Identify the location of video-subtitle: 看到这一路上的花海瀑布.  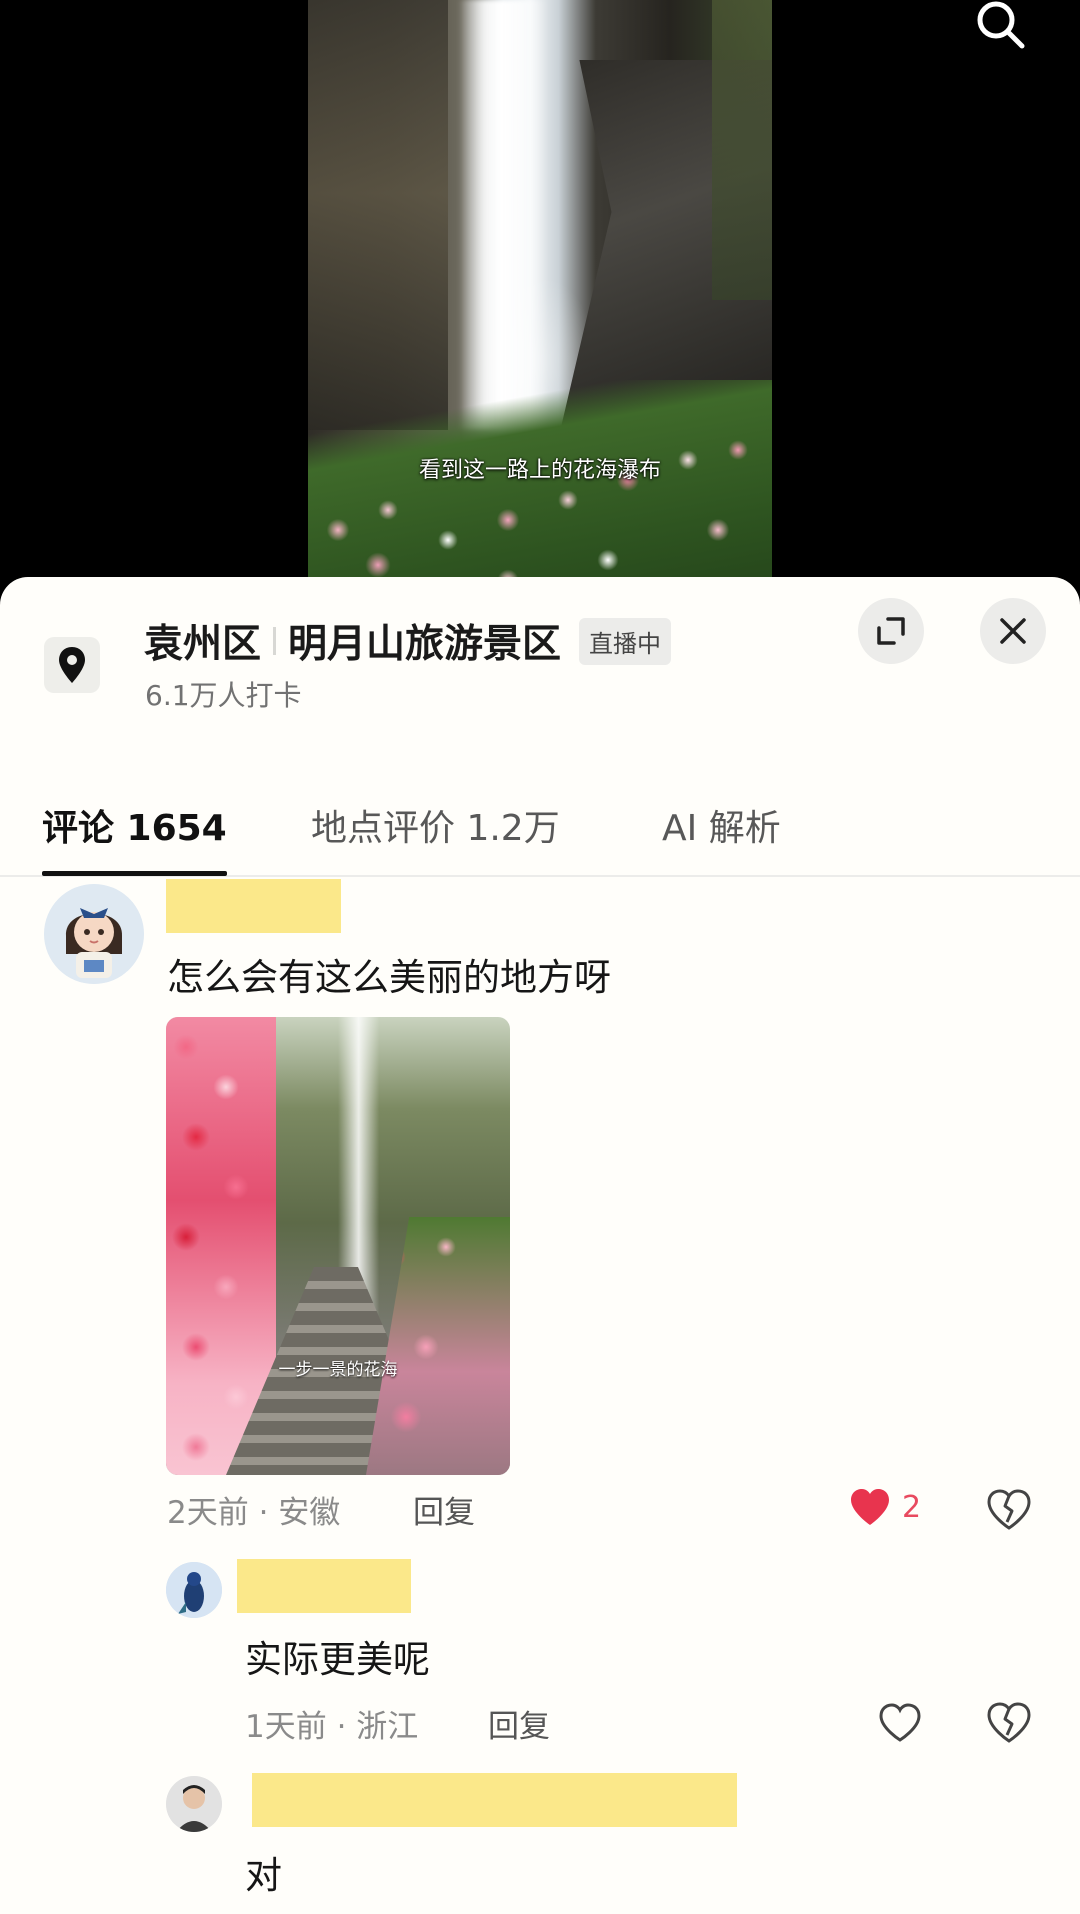
(539, 470).